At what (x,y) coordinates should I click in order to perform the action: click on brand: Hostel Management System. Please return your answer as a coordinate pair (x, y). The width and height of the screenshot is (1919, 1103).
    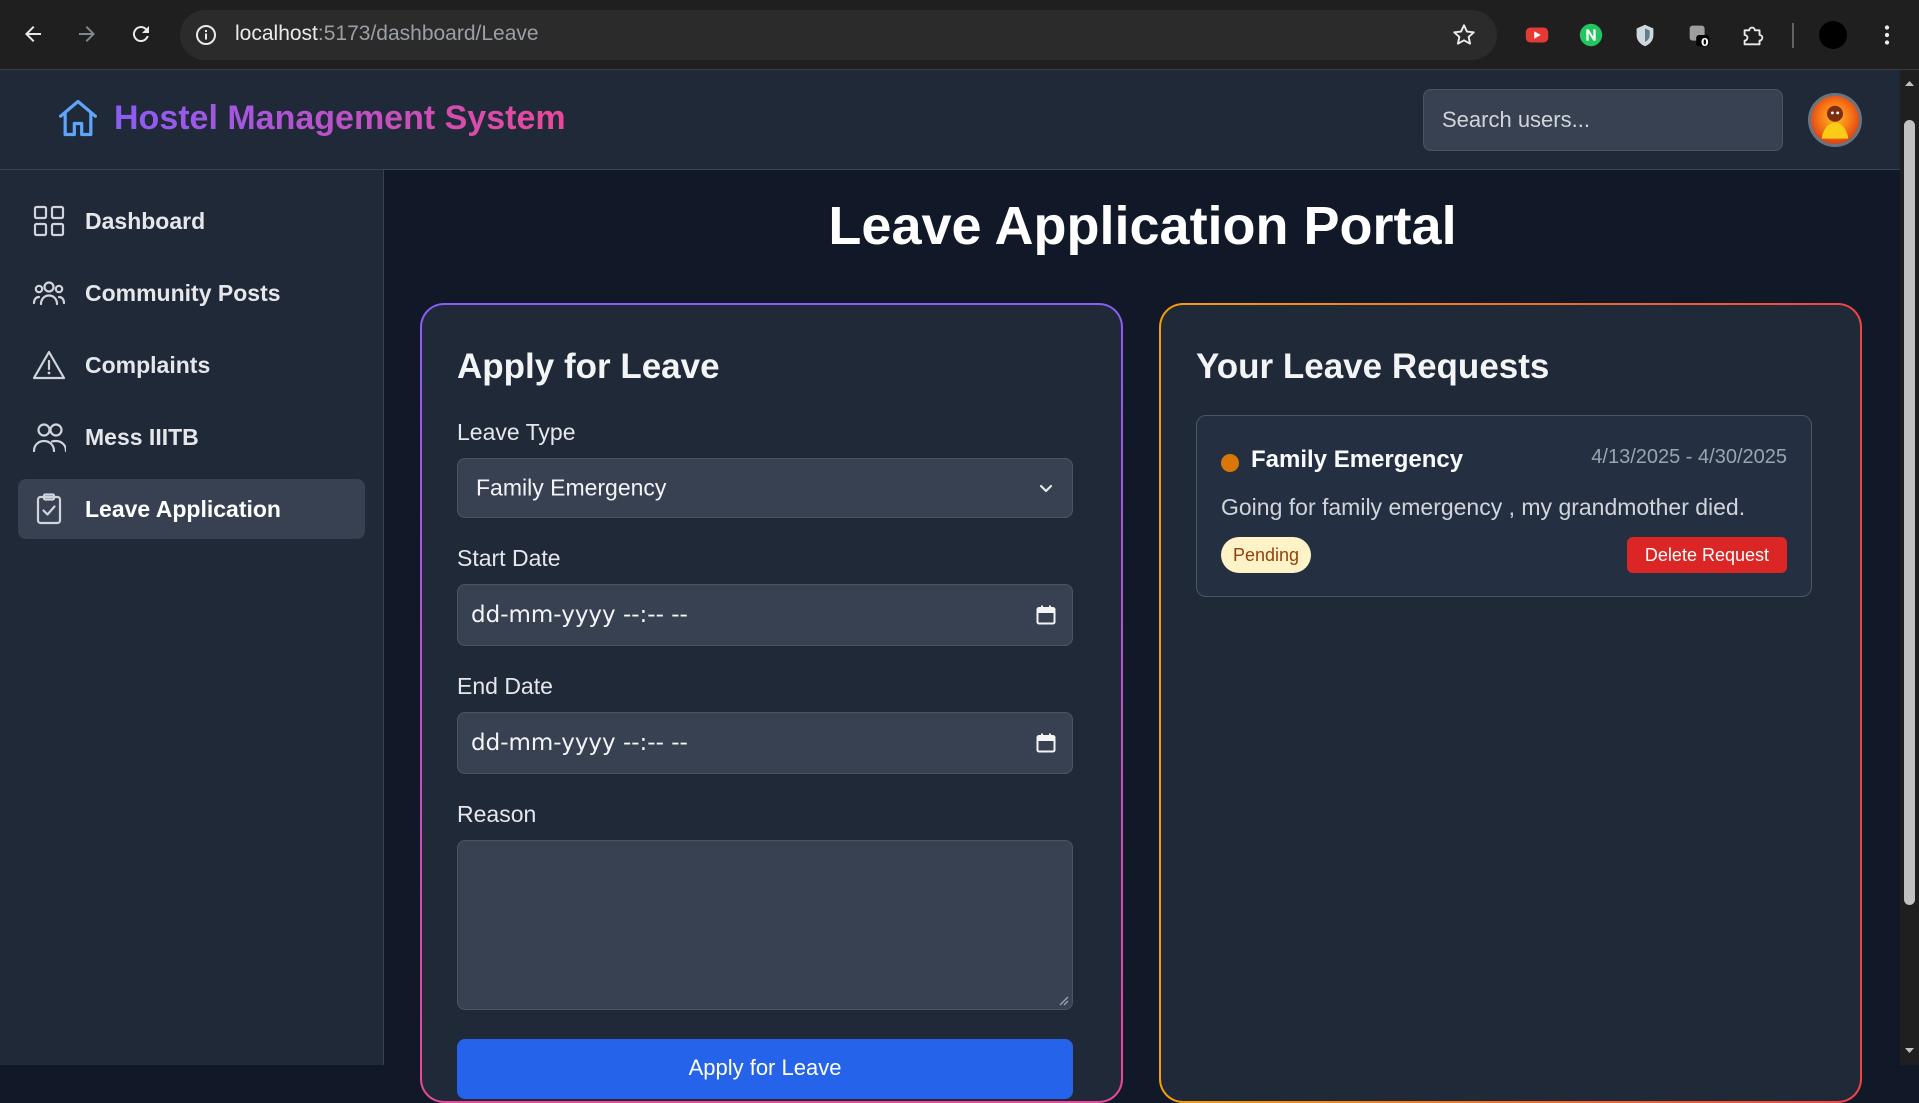
    Looking at the image, I should click on (311, 118).